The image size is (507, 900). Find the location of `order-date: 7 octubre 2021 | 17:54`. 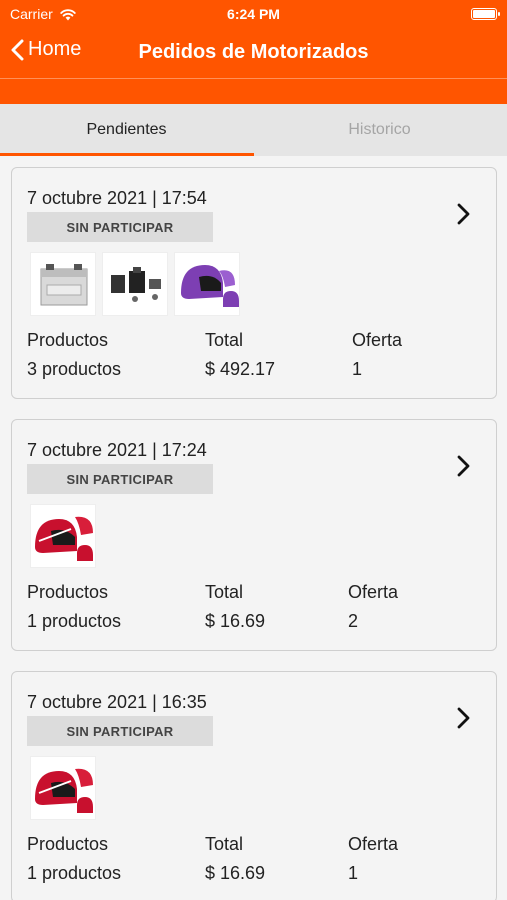

order-date: 7 octubre 2021 | 17:54 is located at coordinates (117, 198).